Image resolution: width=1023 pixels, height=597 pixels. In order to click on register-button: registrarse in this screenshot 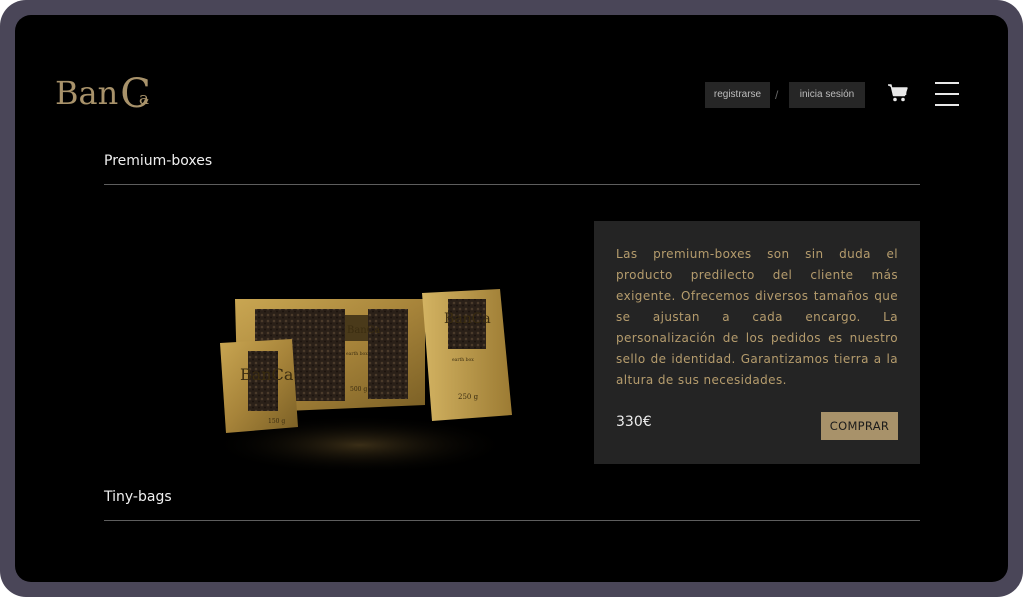, I will do `click(737, 95)`.